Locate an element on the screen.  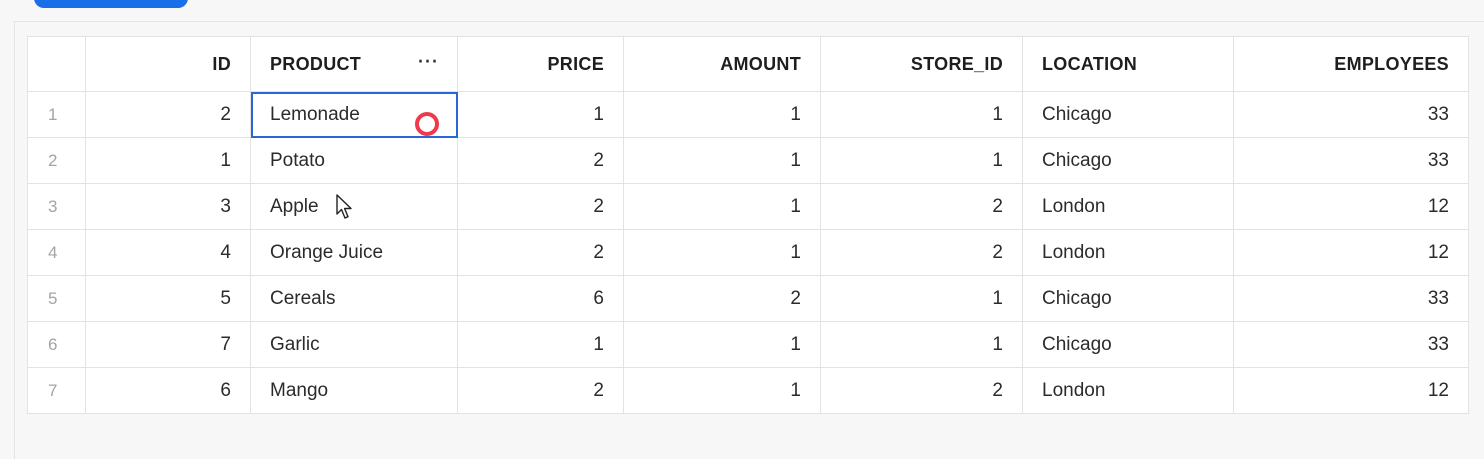
toolbar-divider is located at coordinates (749, 21).